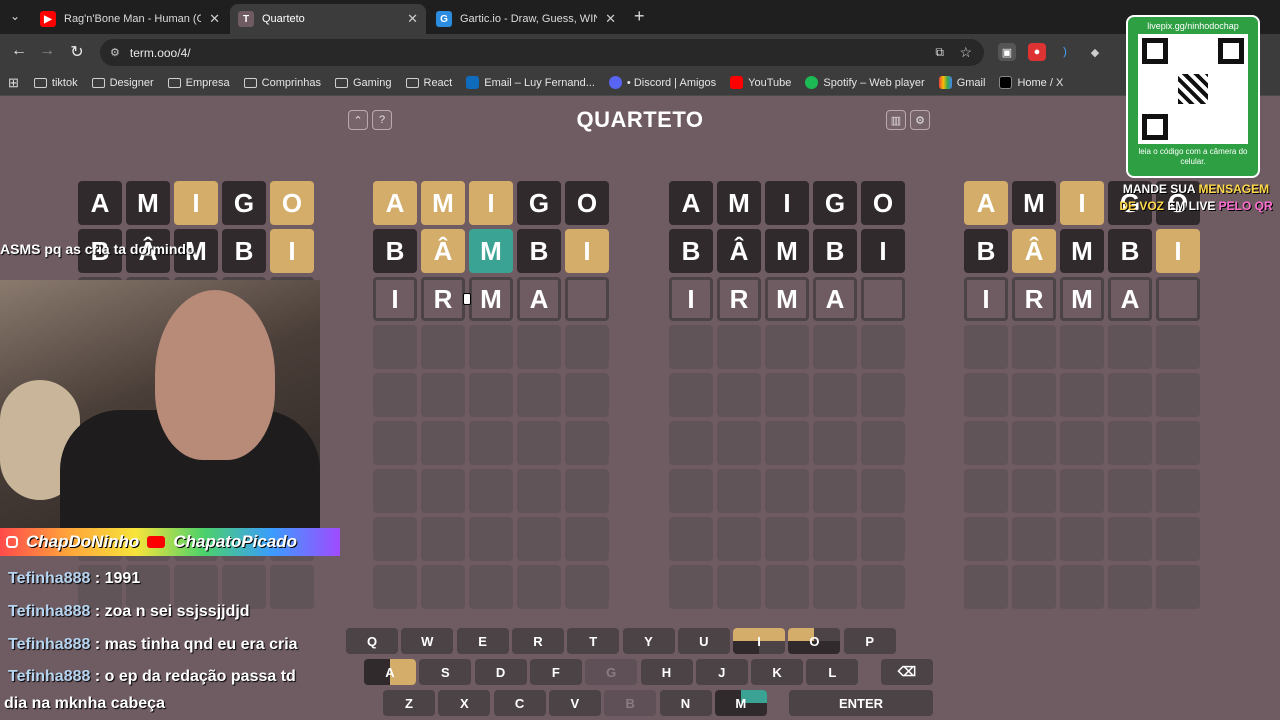 The image size is (1280, 720). What do you see at coordinates (123, 83) in the screenshot?
I see `bookmark-designer: Designer` at bounding box center [123, 83].